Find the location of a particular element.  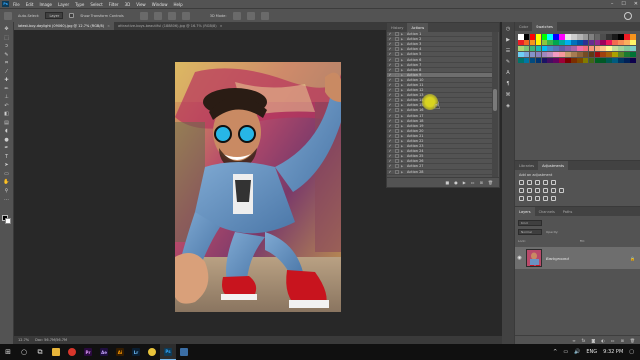

blend-mode-select: Normal is located at coordinates (530, 231).